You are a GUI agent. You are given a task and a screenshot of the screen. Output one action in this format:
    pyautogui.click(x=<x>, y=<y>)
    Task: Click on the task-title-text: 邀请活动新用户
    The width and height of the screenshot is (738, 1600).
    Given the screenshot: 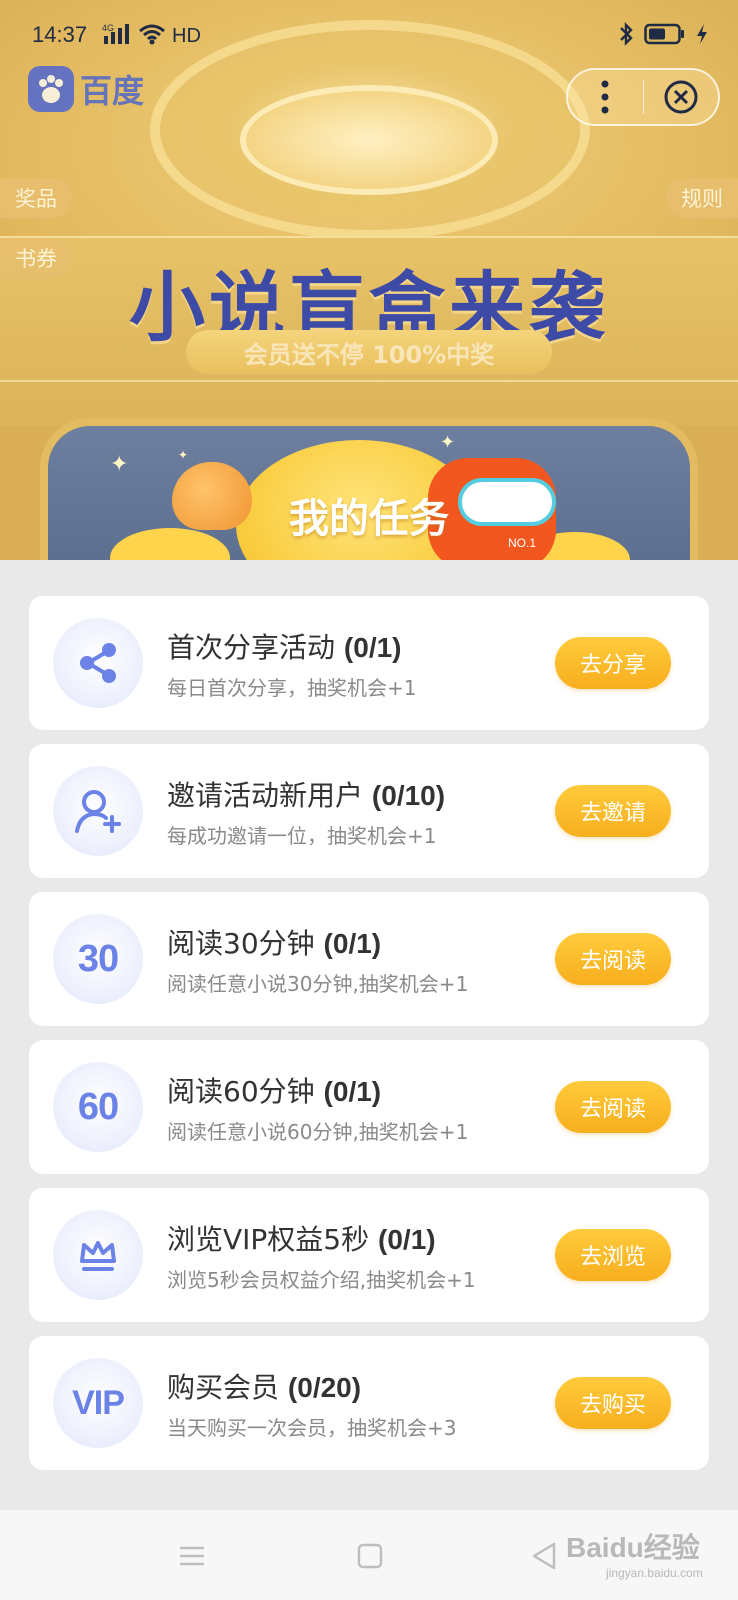 What is the action you would take?
    pyautogui.click(x=265, y=795)
    